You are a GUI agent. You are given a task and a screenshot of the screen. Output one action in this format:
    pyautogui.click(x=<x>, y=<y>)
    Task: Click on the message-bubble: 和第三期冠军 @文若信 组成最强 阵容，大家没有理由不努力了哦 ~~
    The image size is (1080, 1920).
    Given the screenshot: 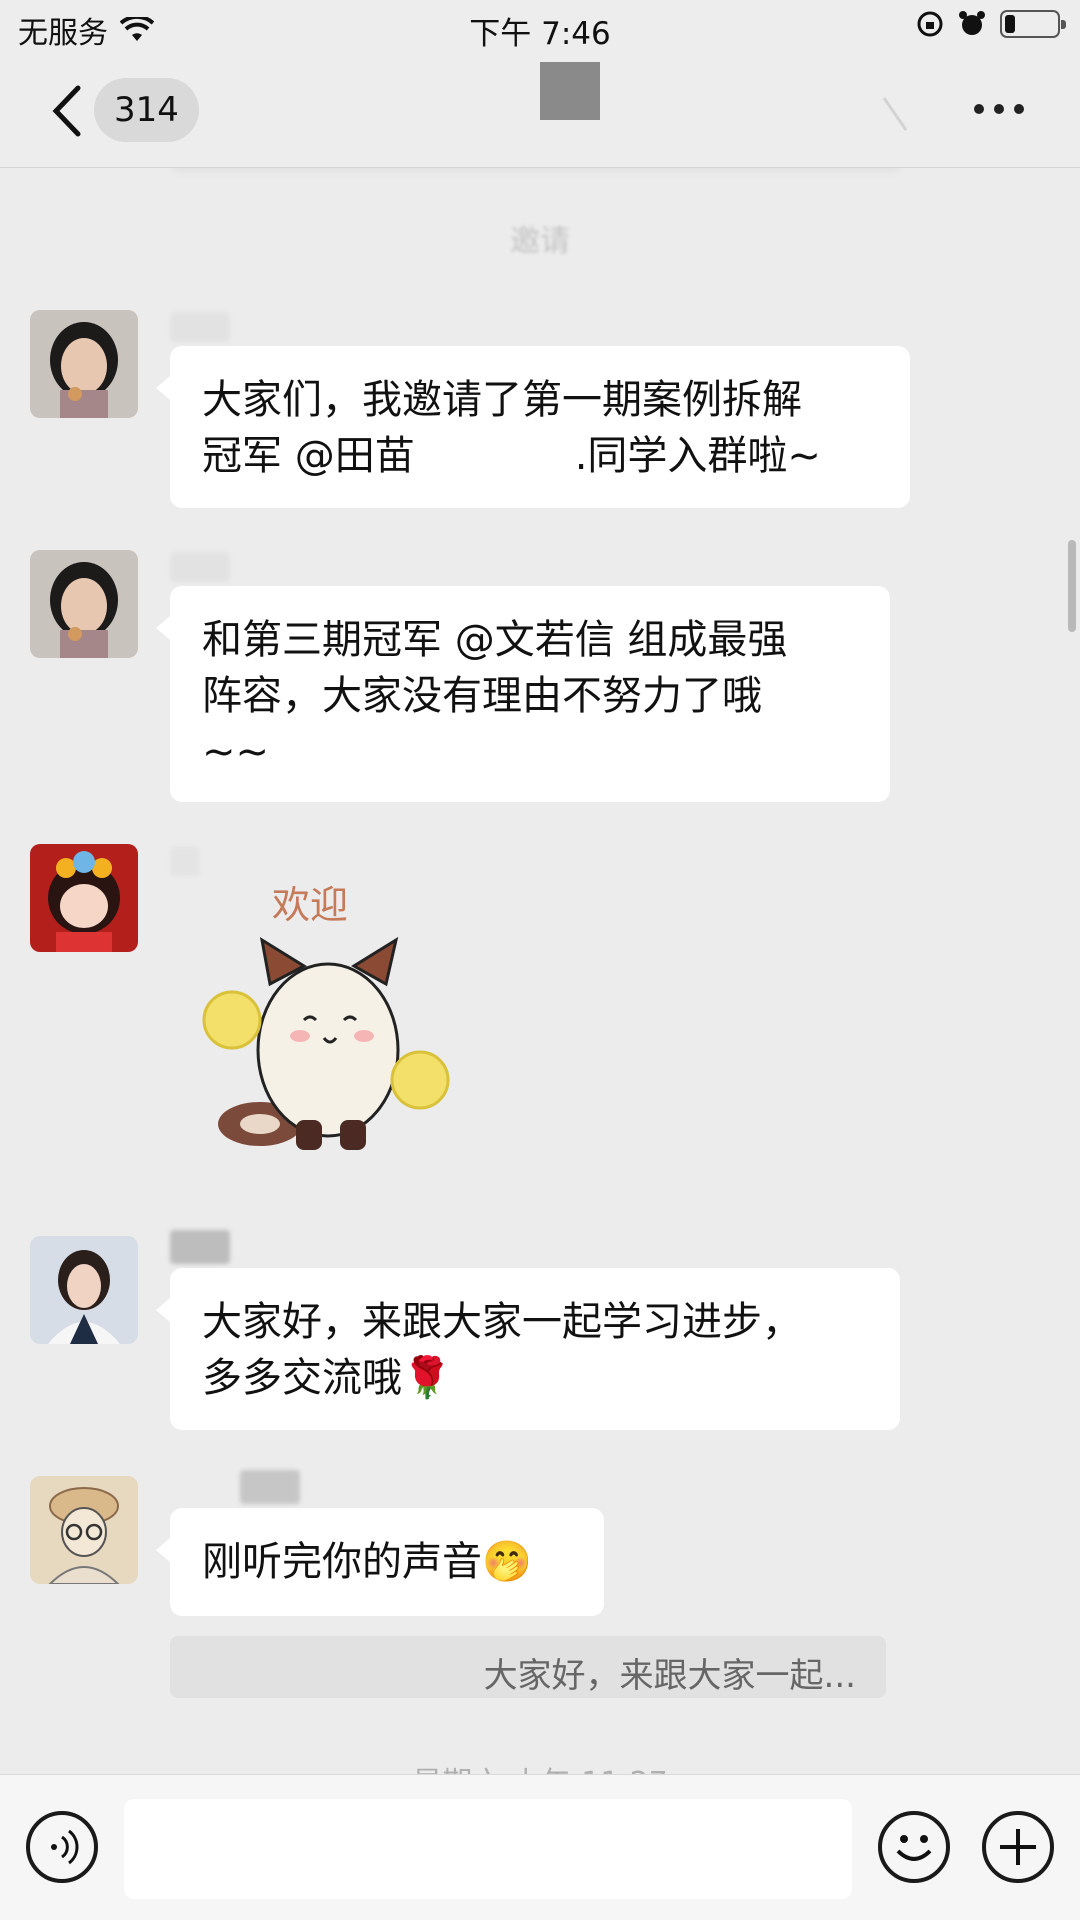 What is the action you would take?
    pyautogui.click(x=523, y=694)
    